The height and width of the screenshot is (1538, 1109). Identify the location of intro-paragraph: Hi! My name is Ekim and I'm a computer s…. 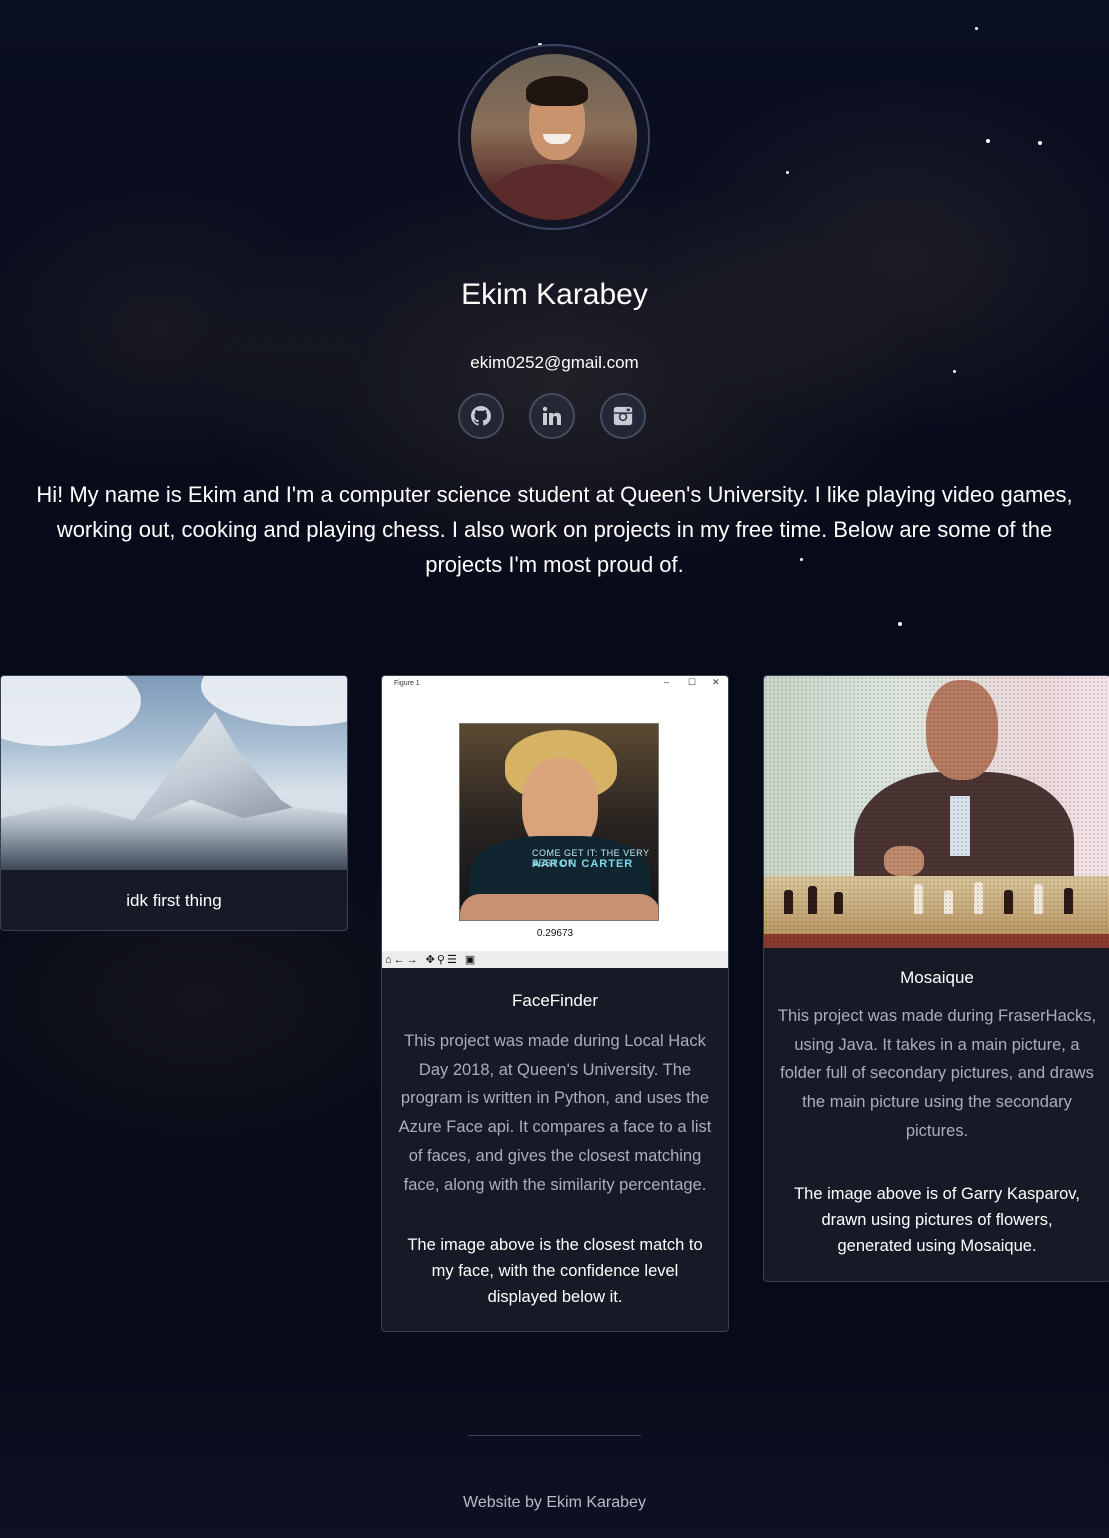
(554, 529).